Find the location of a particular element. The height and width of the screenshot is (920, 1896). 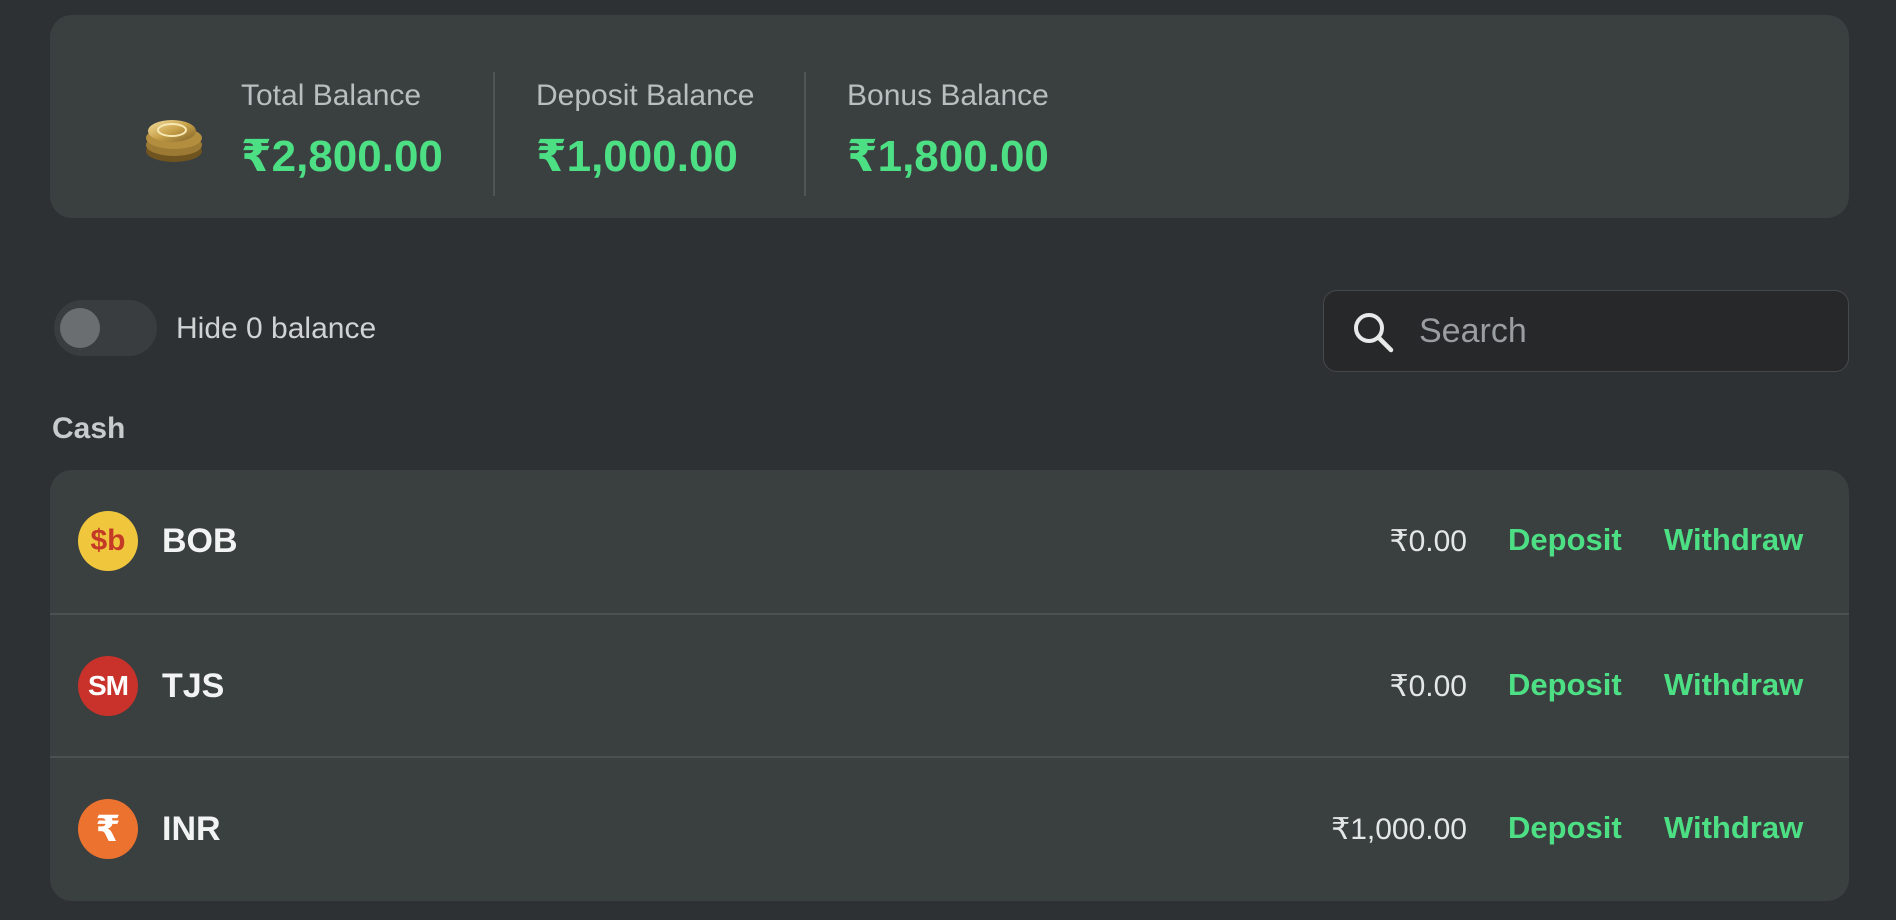

coin-stack-icon is located at coordinates (174, 141).